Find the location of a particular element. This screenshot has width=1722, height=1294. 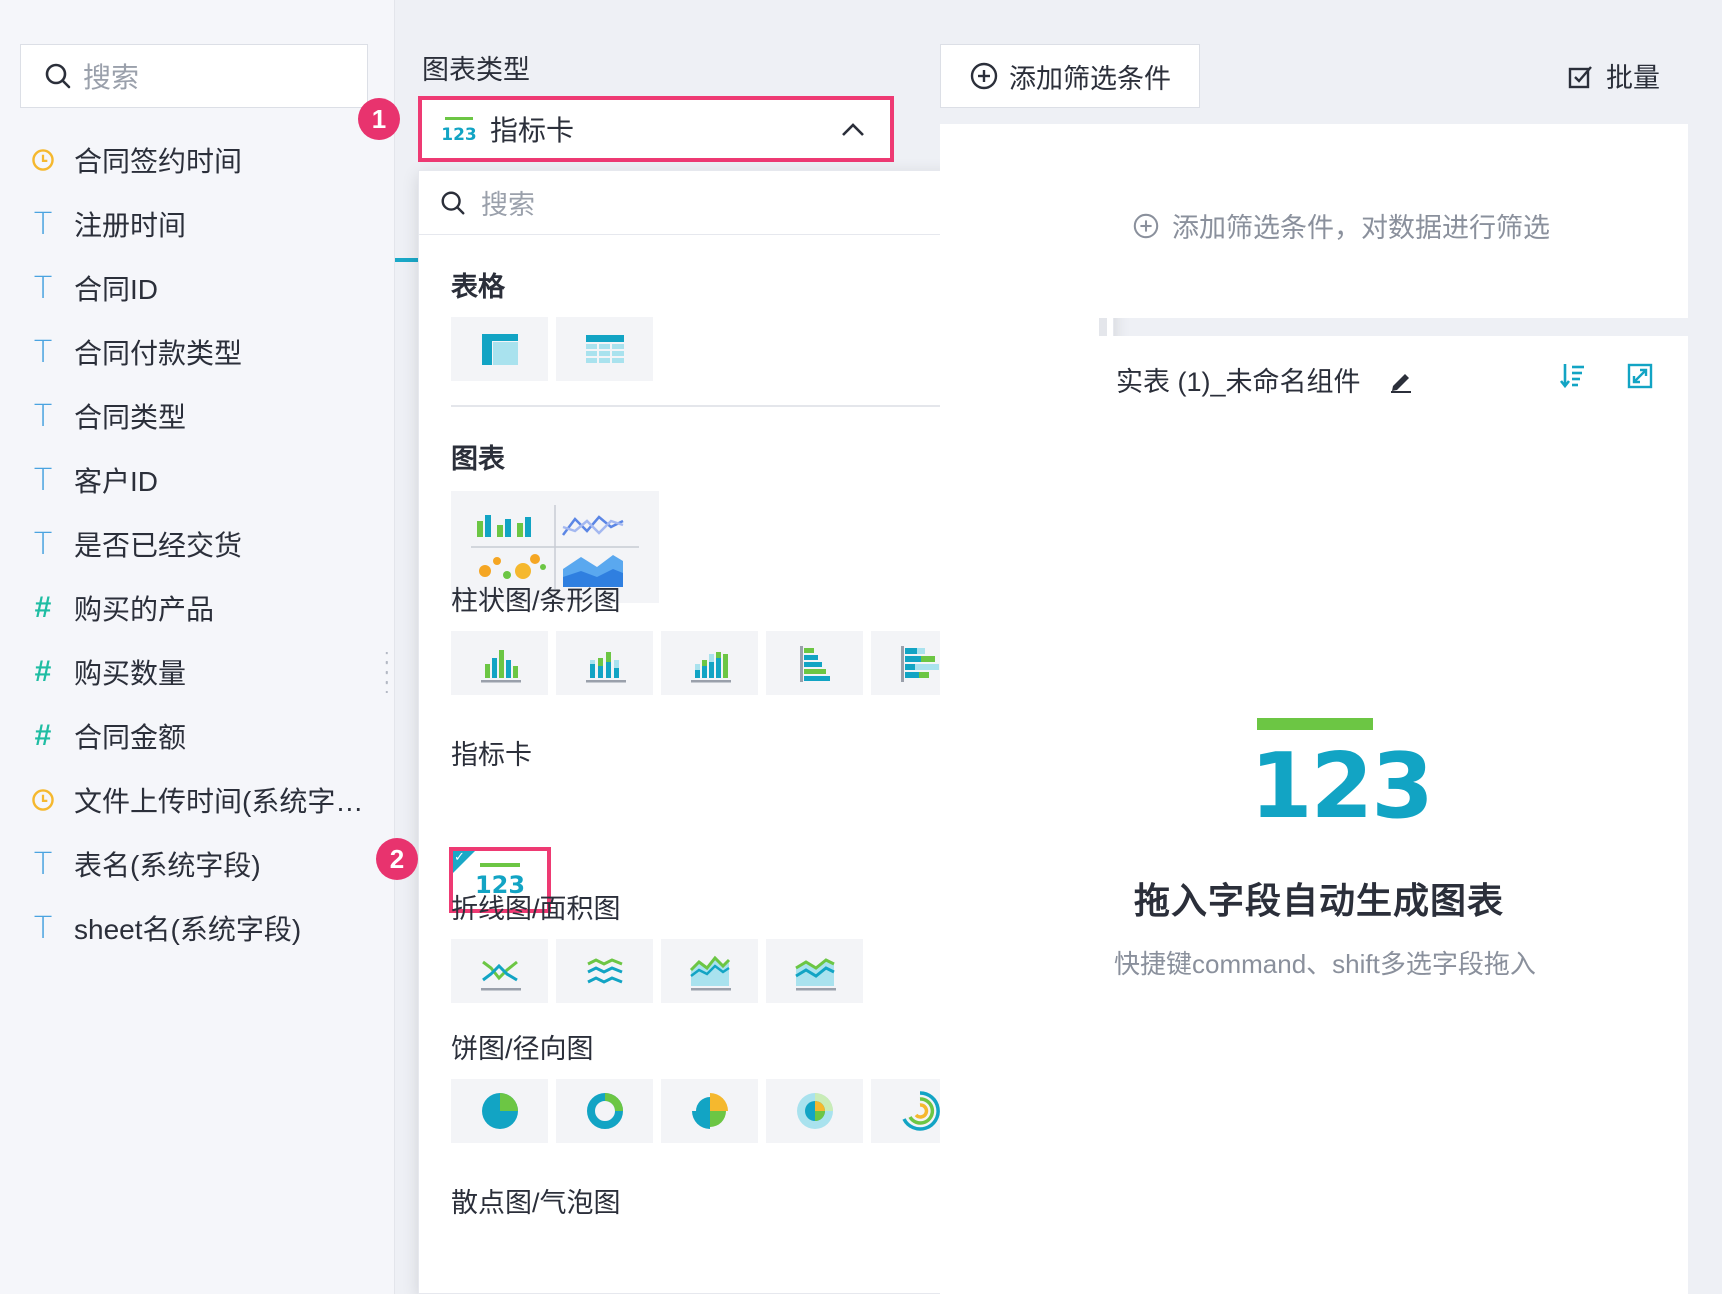

section-title-pie: 饼图/径向图 is located at coordinates (522, 1049).